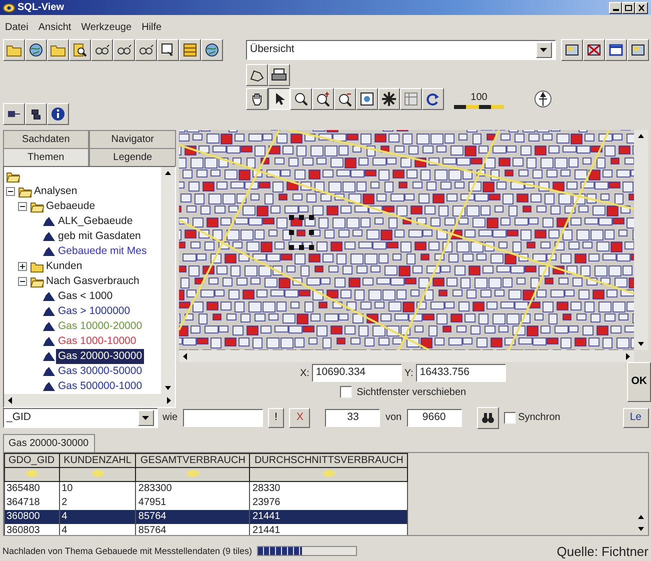  I want to click on panel-tab: Legende, so click(132, 157).